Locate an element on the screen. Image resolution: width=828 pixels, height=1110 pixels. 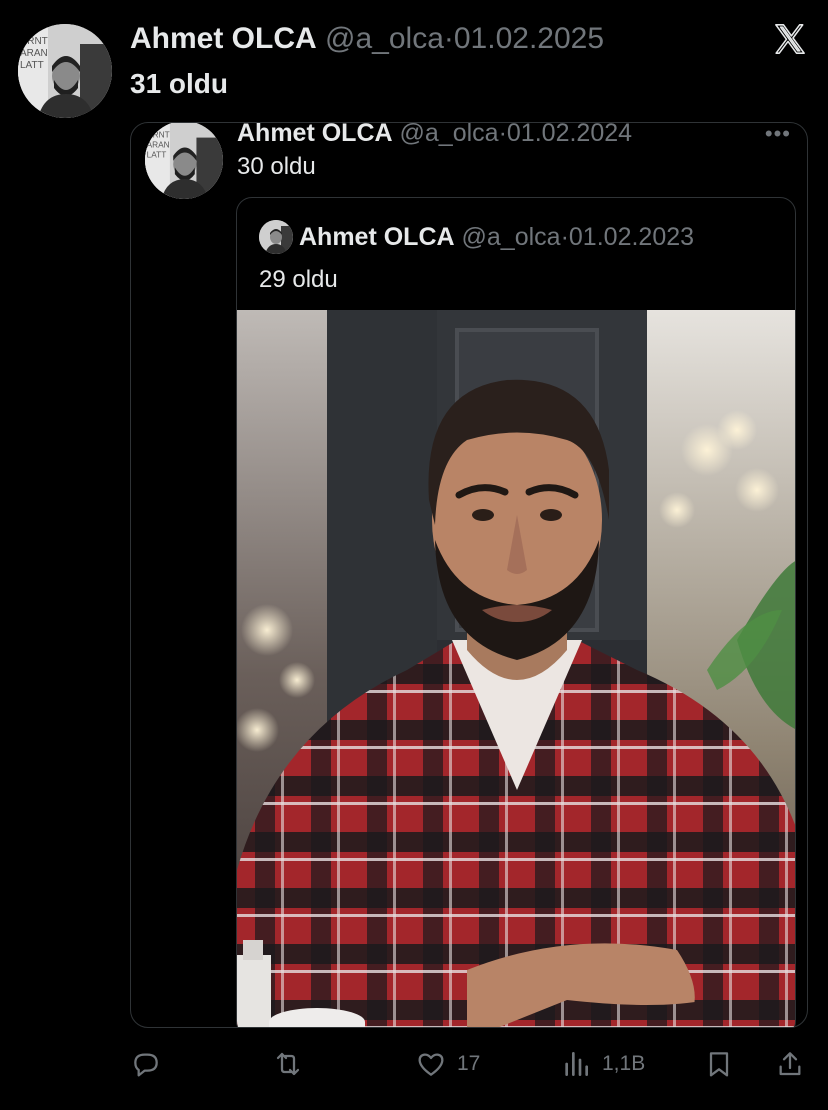
nested-tweet-header: Ahmet OLCA @a_olca·01.02.2023 is located at coordinates (496, 237).